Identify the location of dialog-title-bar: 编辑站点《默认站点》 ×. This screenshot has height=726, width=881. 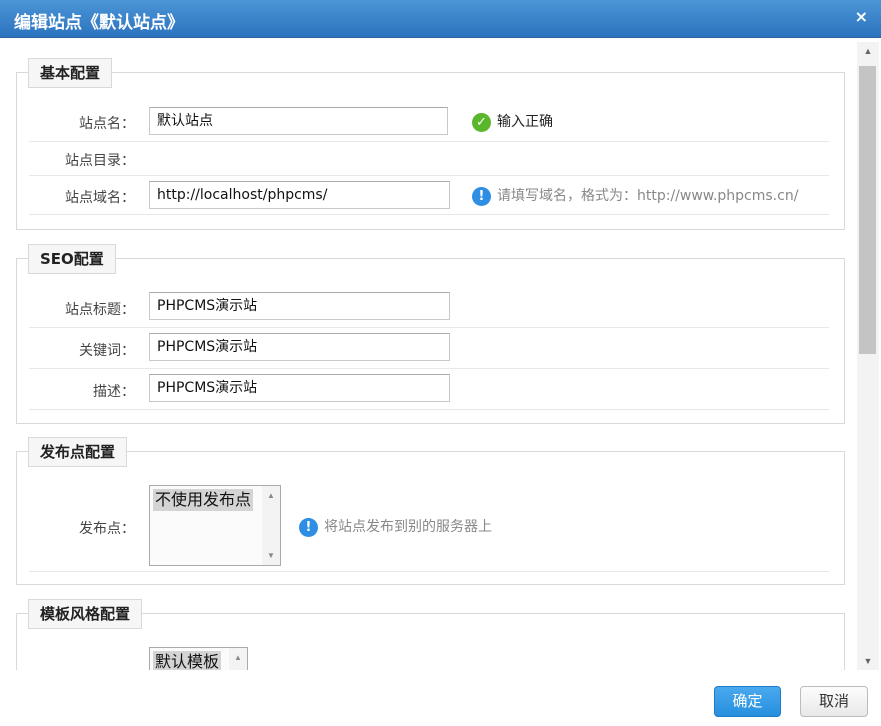
(440, 19).